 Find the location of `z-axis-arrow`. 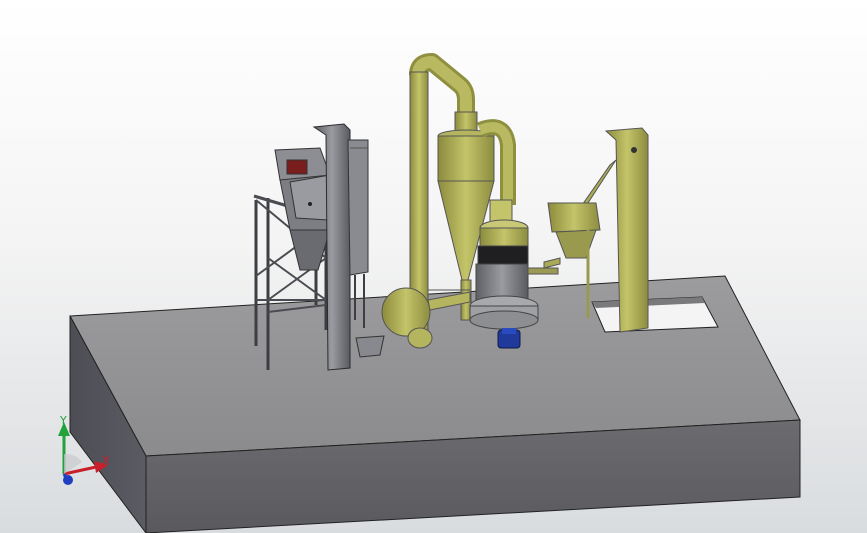

z-axis-arrow is located at coordinates (68, 480).